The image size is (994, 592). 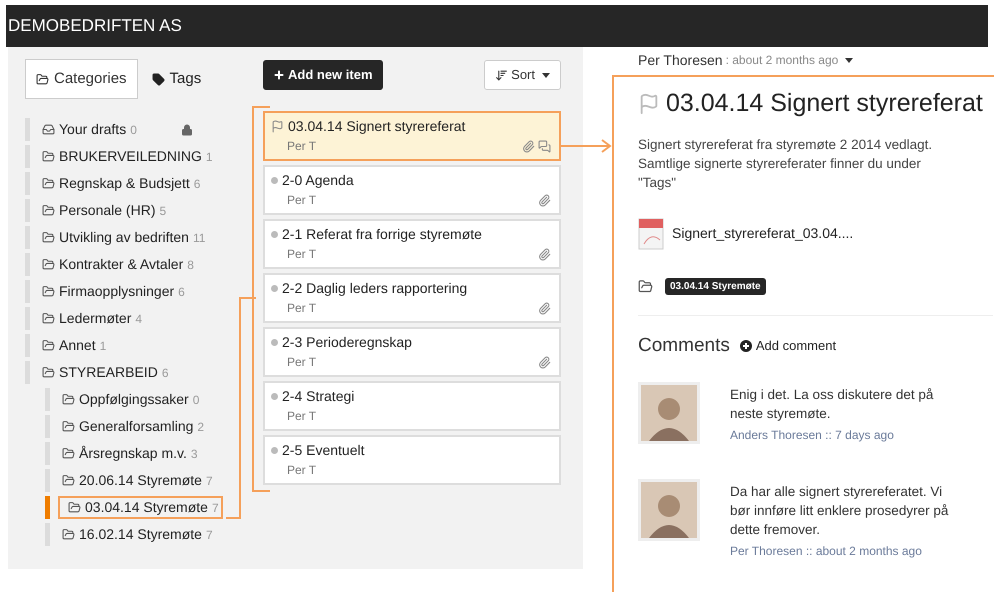 I want to click on category-item: Annet 1, so click(x=74, y=345).